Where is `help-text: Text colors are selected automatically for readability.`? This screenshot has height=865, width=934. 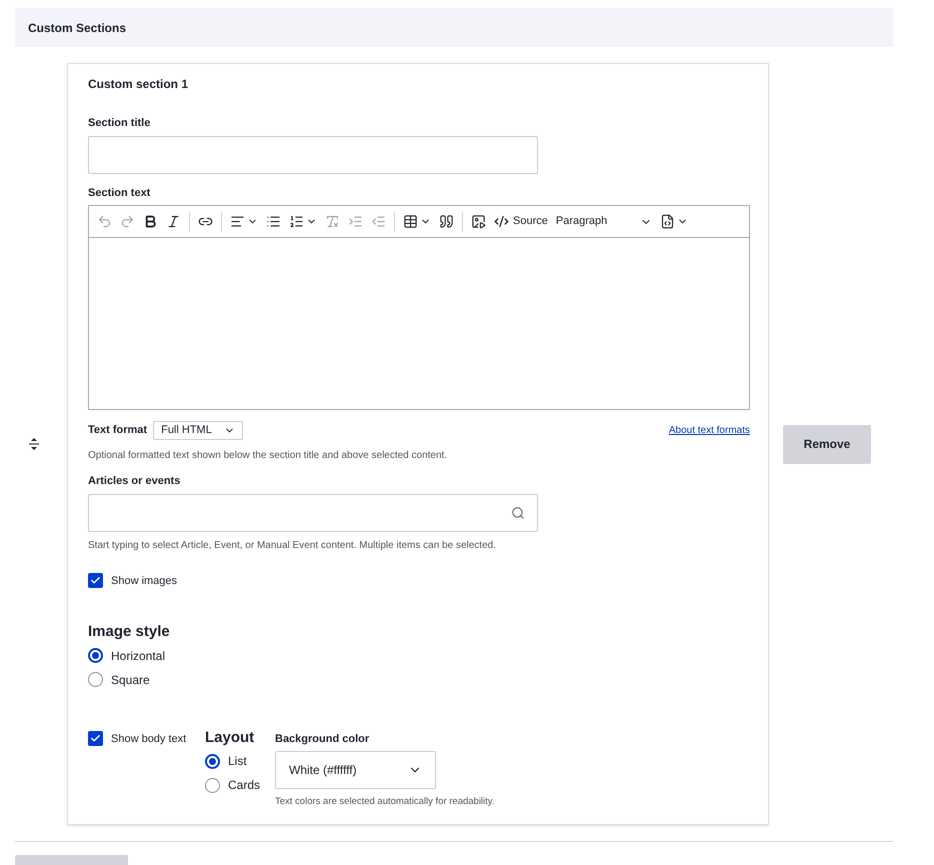 help-text: Text colors are selected automatically for readability. is located at coordinates (384, 802).